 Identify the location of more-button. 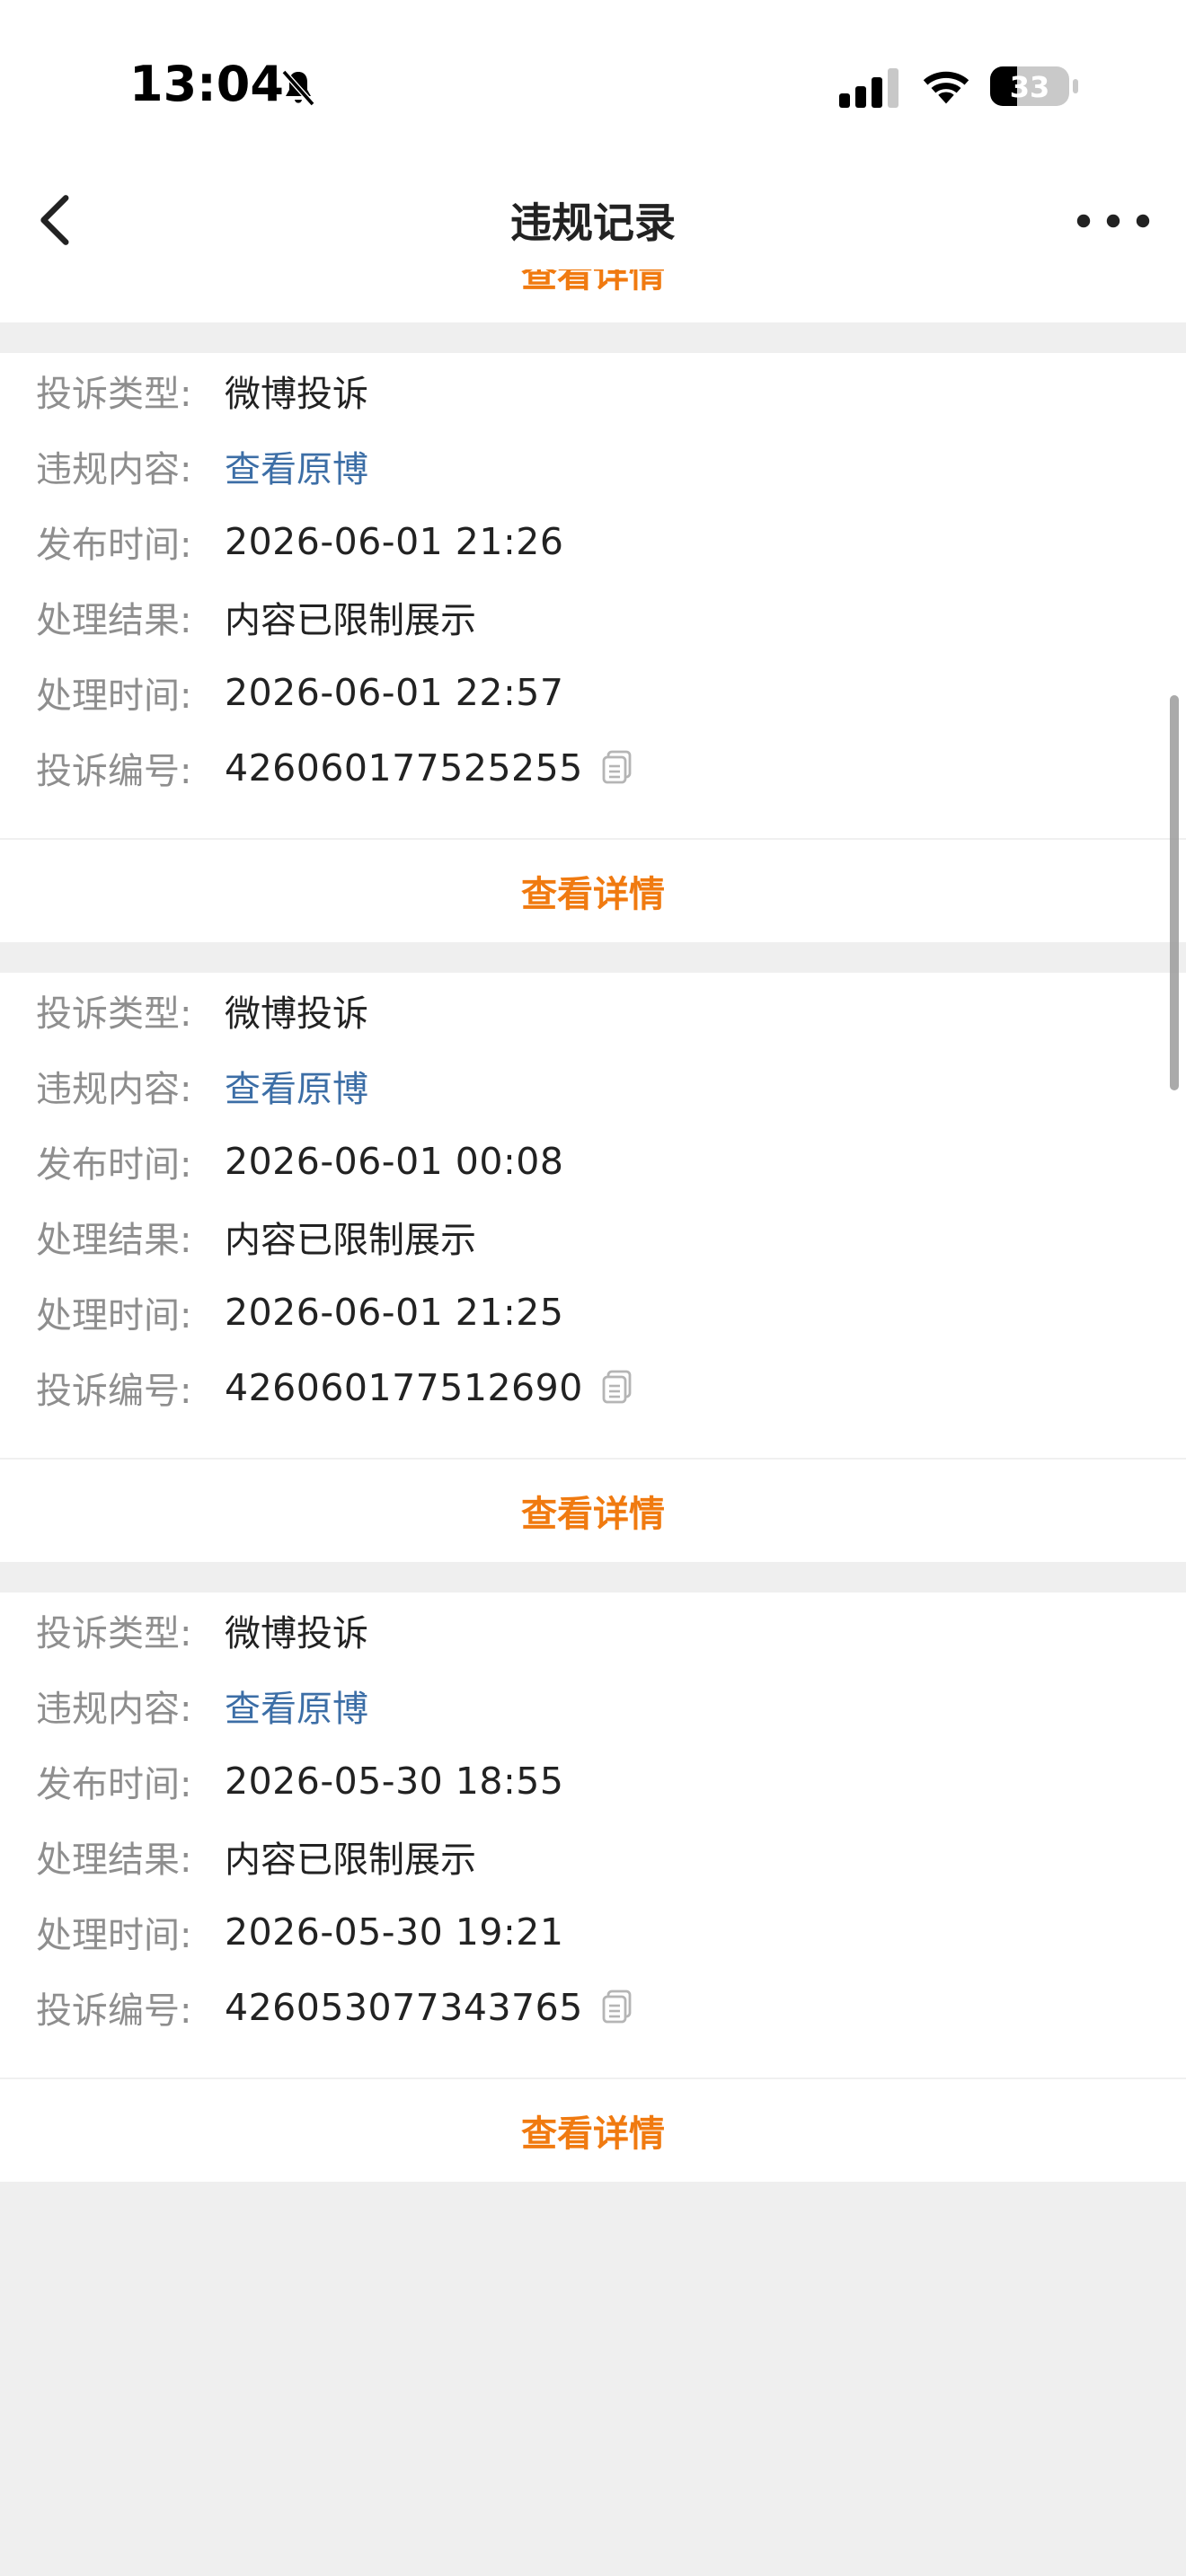
(1113, 221).